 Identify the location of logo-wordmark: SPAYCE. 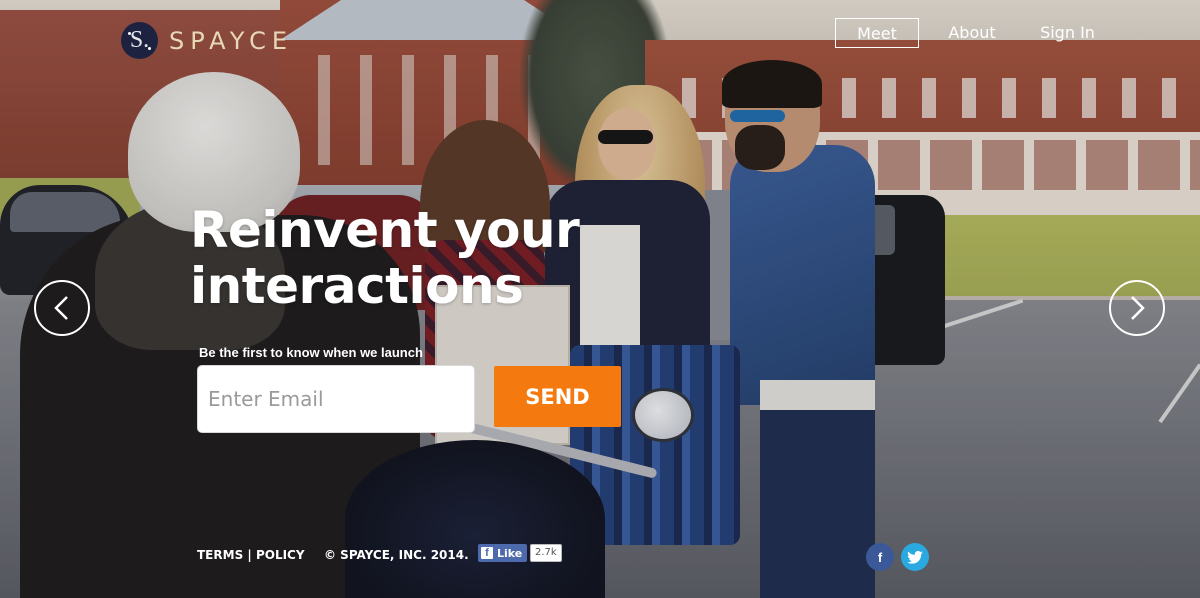
(231, 40).